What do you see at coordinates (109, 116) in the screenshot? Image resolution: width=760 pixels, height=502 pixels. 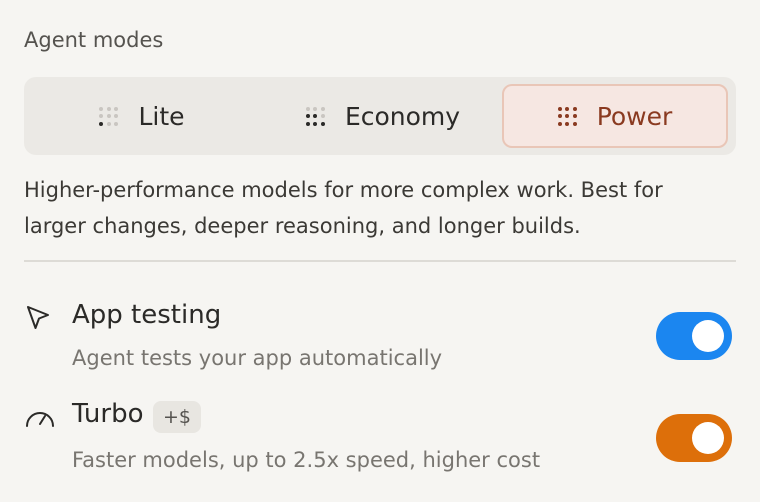 I see `dots-level-1-icon` at bounding box center [109, 116].